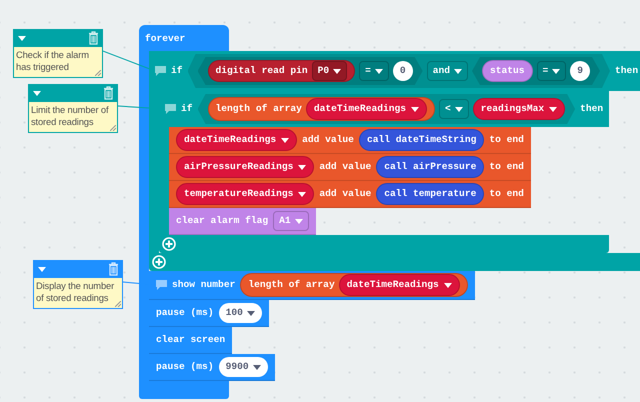 Image resolution: width=640 pixels, height=402 pixels. Describe the element at coordinates (245, 194) in the screenshot. I see `variable-dropdown: temperatureReadings` at that location.